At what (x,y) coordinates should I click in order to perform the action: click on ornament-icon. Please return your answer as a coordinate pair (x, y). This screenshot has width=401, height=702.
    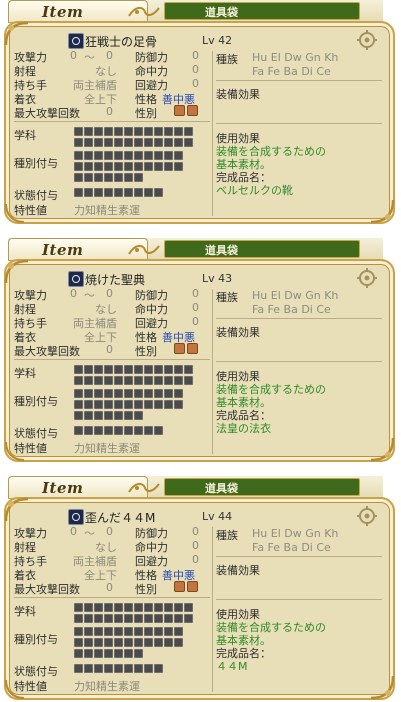
    Looking at the image, I should click on (144, 487).